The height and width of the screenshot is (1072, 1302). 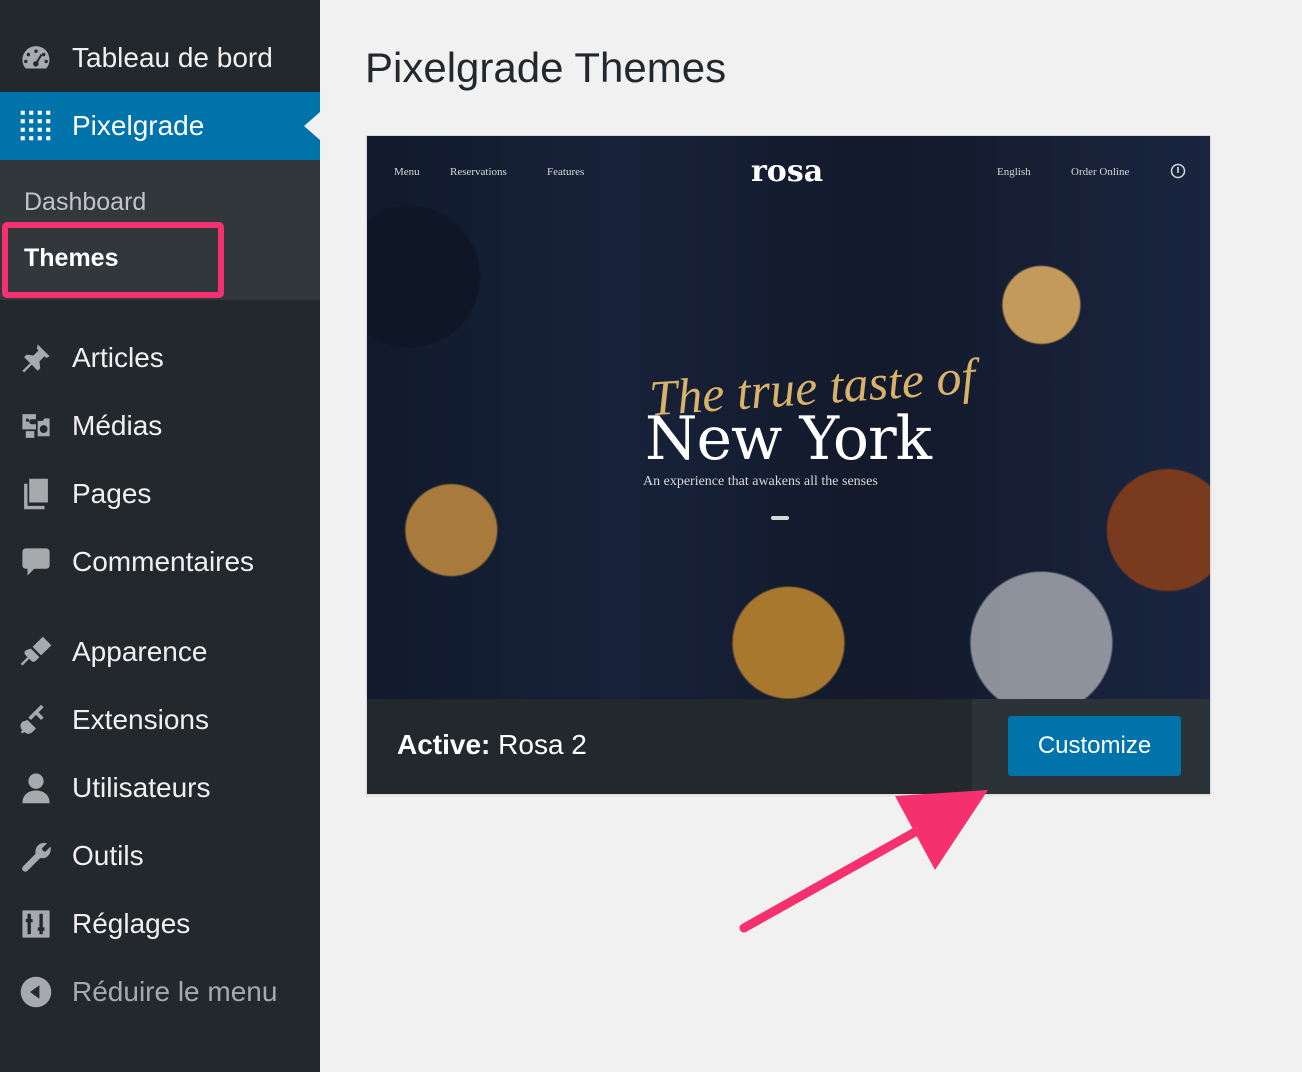 What do you see at coordinates (312, 126) in the screenshot?
I see `active-menu-notch` at bounding box center [312, 126].